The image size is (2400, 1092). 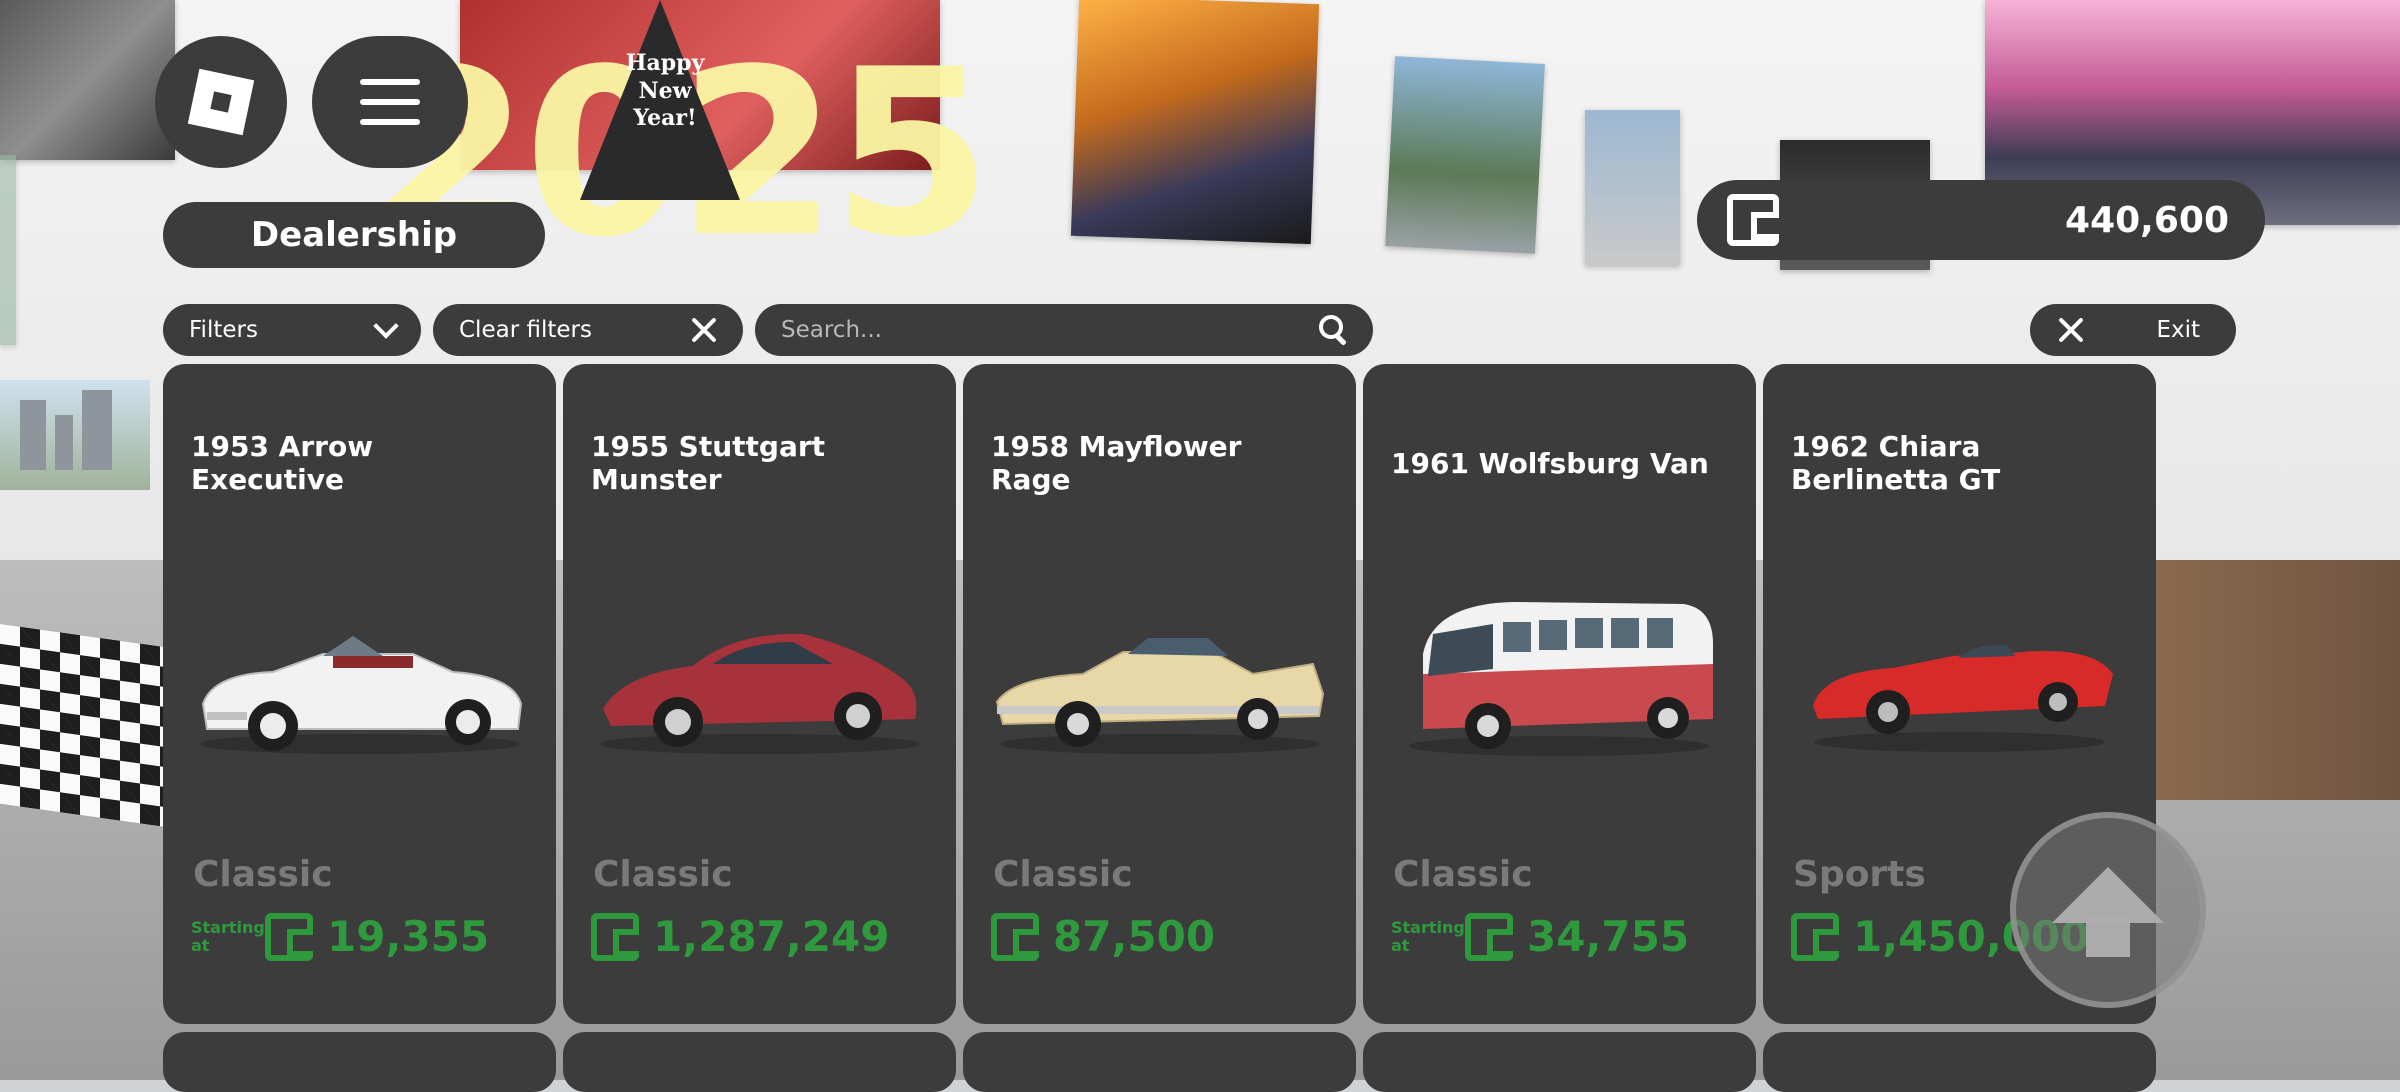 I want to click on exit-button: Exit, so click(x=2133, y=330).